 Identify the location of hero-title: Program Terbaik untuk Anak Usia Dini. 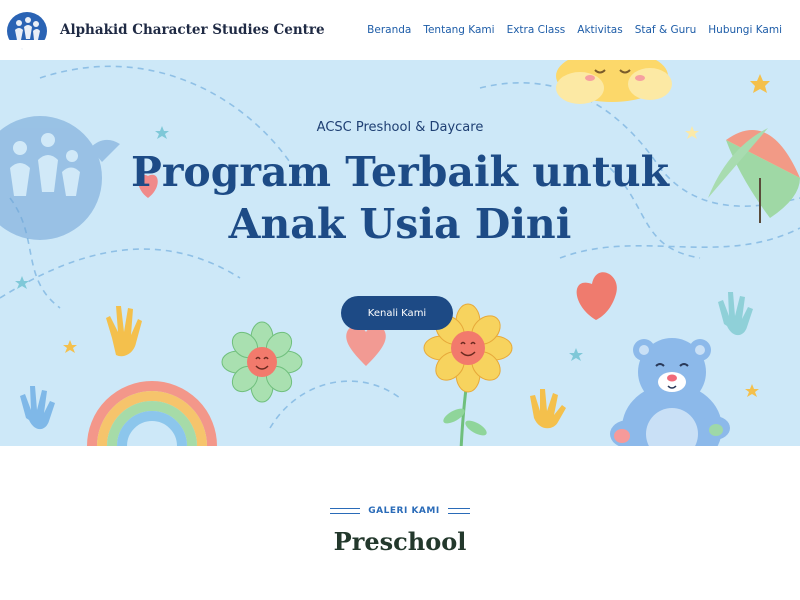
(400, 198).